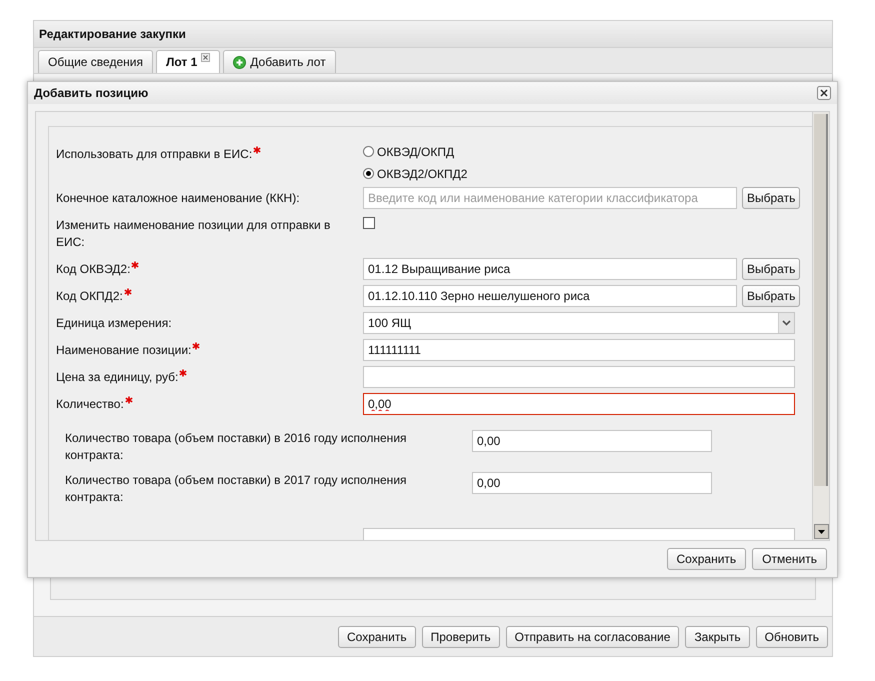 This screenshot has width=875, height=681. I want to click on field-label: Количество товара (объем поставки) в 2016 году исполнения контракта:, so click(236, 447).